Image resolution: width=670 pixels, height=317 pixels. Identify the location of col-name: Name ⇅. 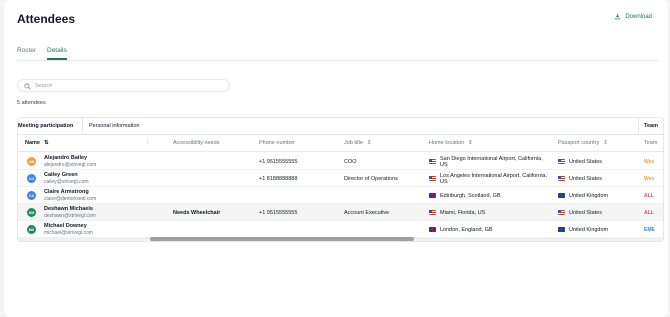
(37, 143).